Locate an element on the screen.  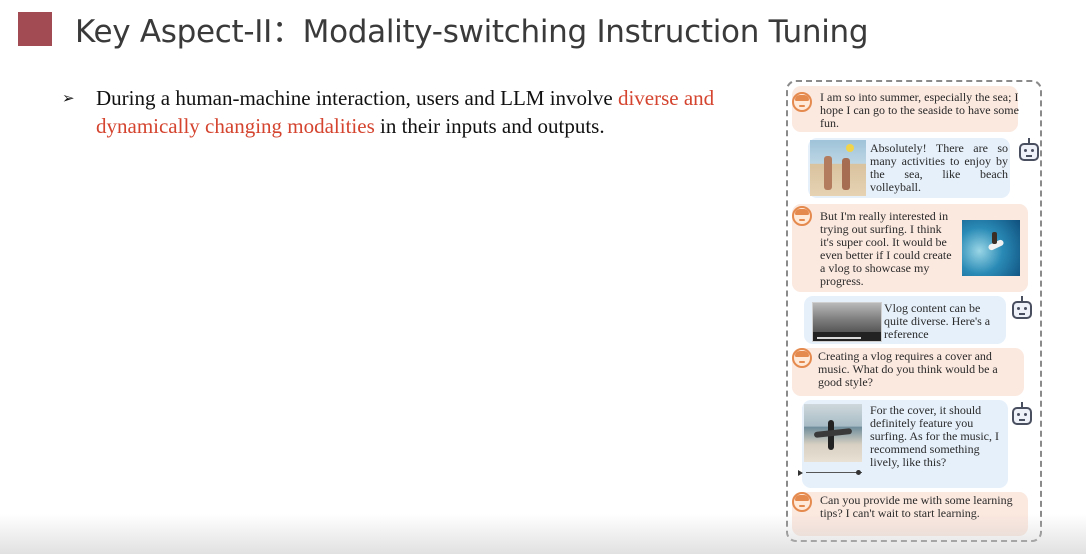
title-square-decoration is located at coordinates (35, 29).